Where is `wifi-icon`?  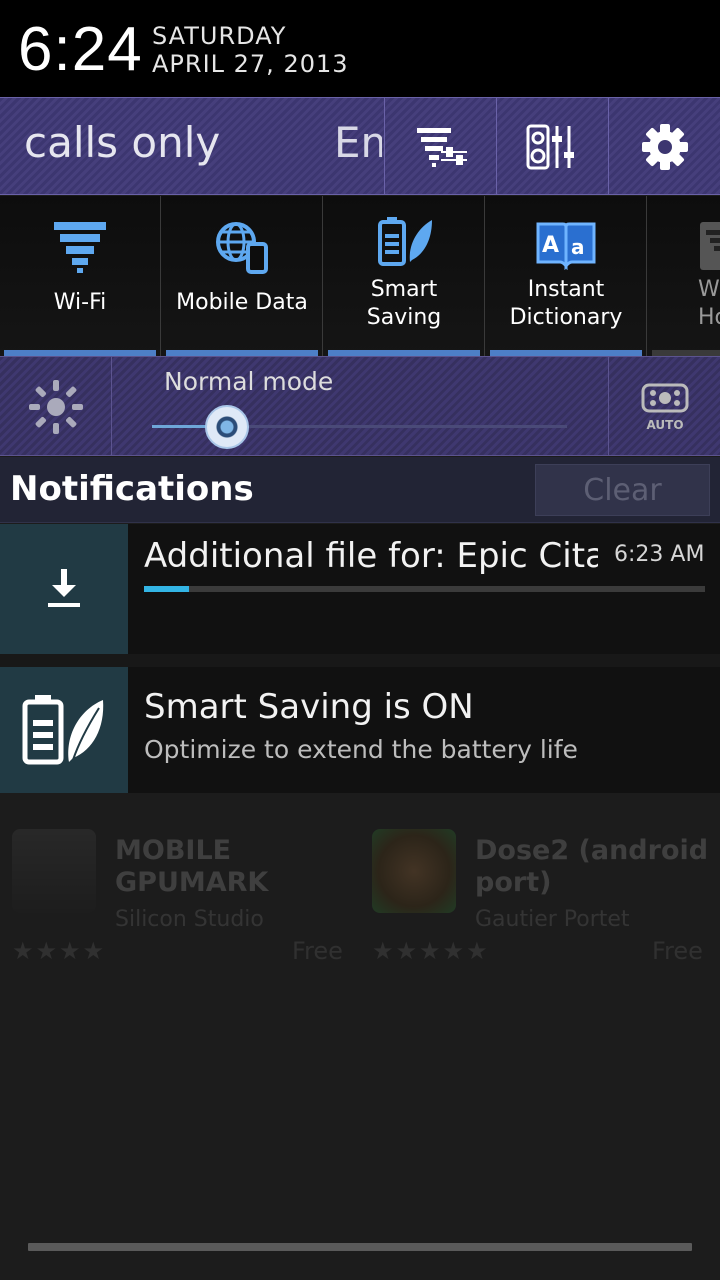
wifi-icon is located at coordinates (80, 247).